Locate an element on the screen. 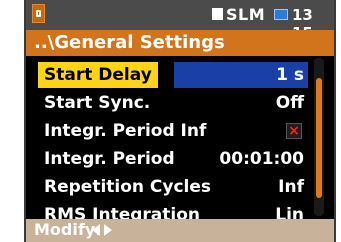 The width and height of the screenshot is (341, 242). setting-integr-period-inf: Integr. Period Inf × is located at coordinates (173, 131).